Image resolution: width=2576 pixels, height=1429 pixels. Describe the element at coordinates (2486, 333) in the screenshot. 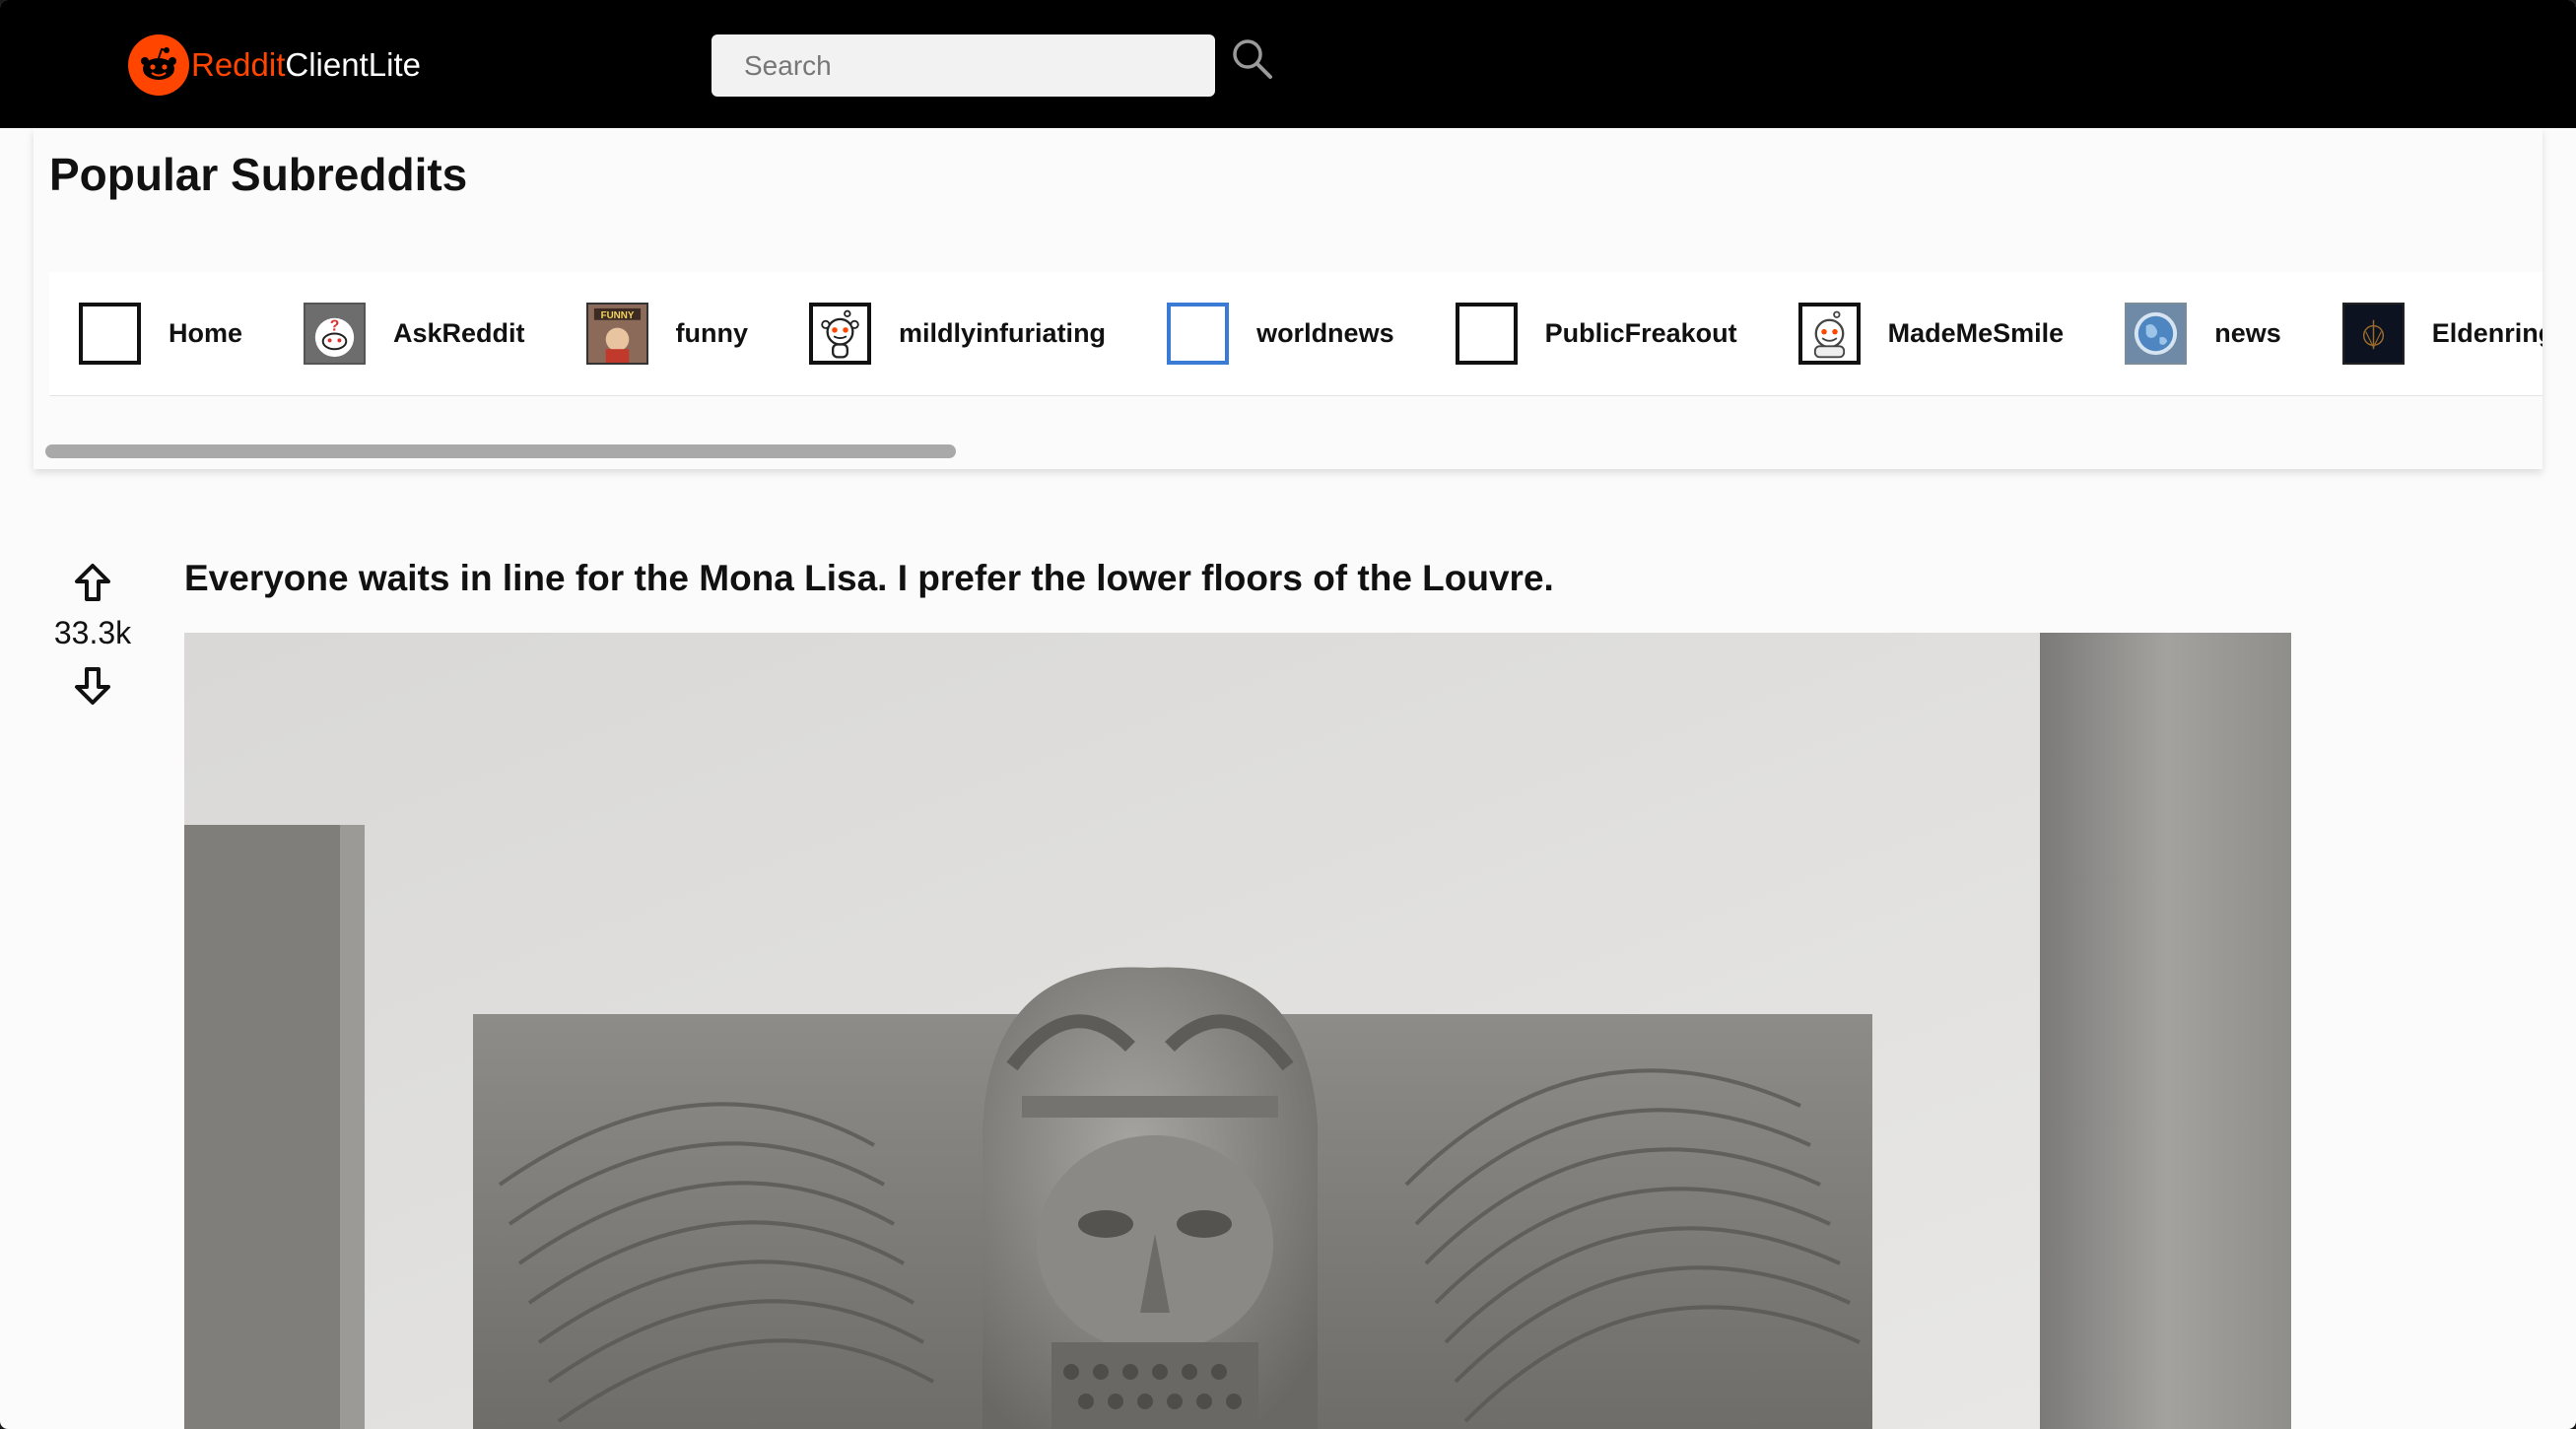

I see `subreddit-label: Eldenring` at that location.